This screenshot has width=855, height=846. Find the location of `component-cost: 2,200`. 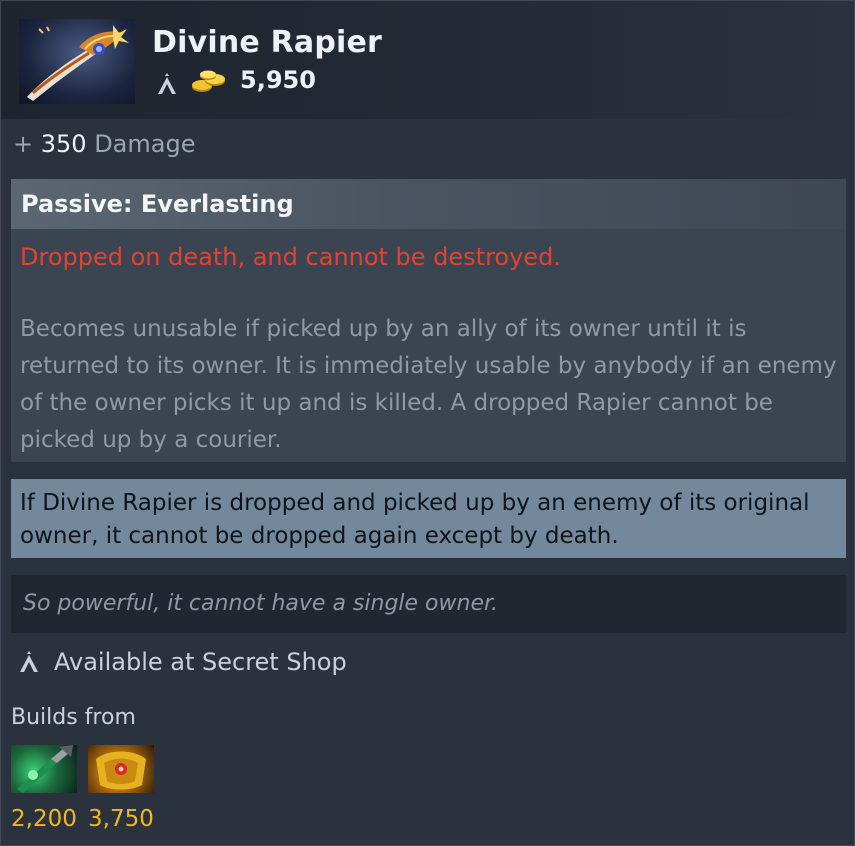

component-cost: 2,200 is located at coordinates (44, 819).